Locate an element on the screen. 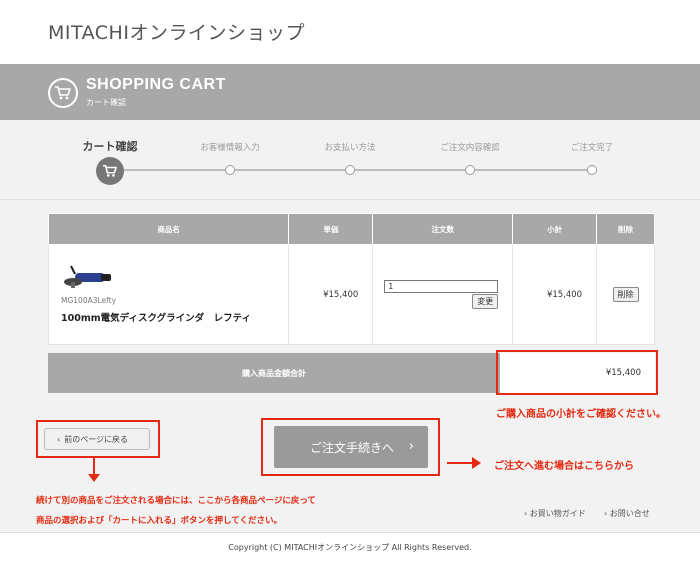  quantity-input: 1 is located at coordinates (441, 286).